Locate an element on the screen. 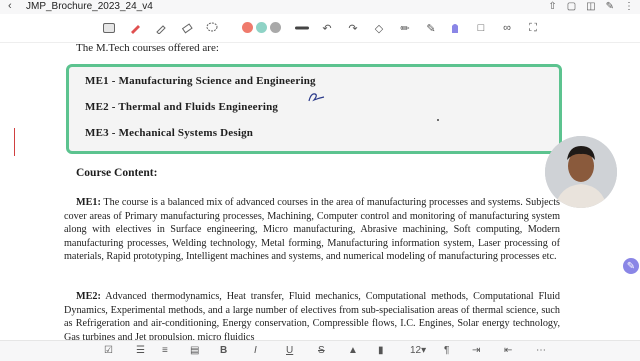 The height and width of the screenshot is (361, 640). paragraph-icon: ¶ is located at coordinates (446, 351).